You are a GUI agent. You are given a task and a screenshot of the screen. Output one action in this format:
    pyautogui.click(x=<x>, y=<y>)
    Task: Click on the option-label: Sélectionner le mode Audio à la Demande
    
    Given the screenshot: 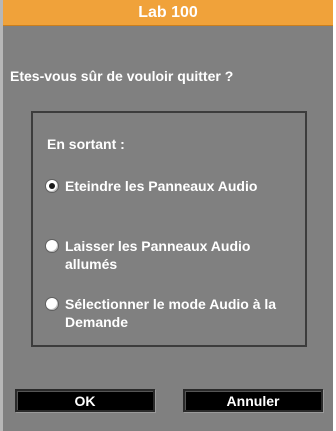 What is the action you would take?
    pyautogui.click(x=171, y=313)
    